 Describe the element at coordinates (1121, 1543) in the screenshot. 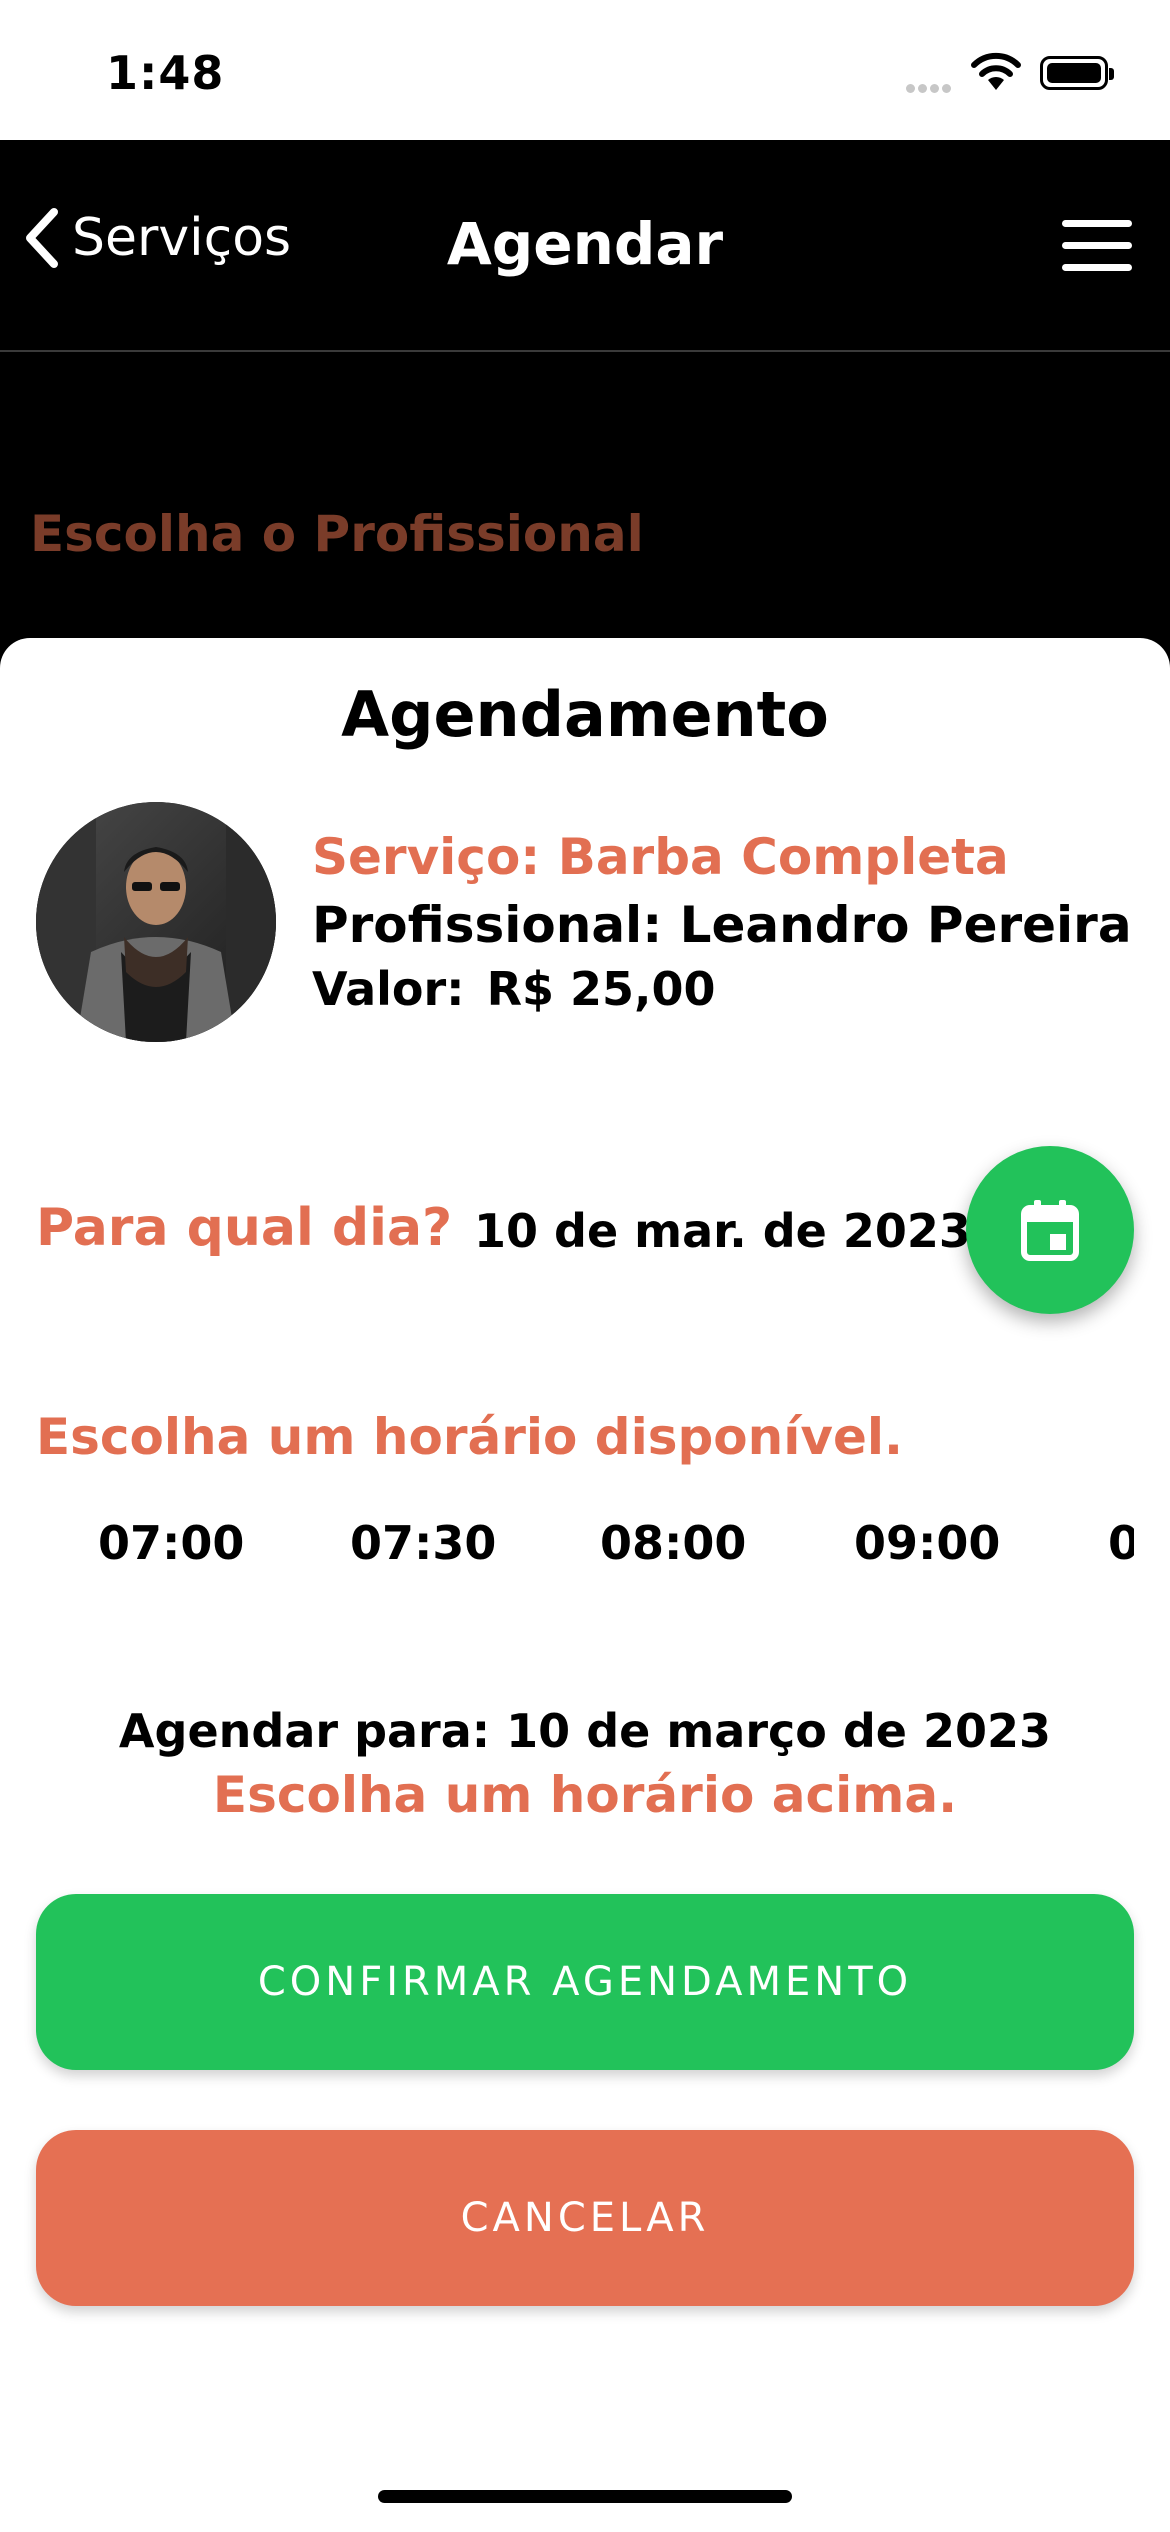

I see `time-slot: 0` at that location.